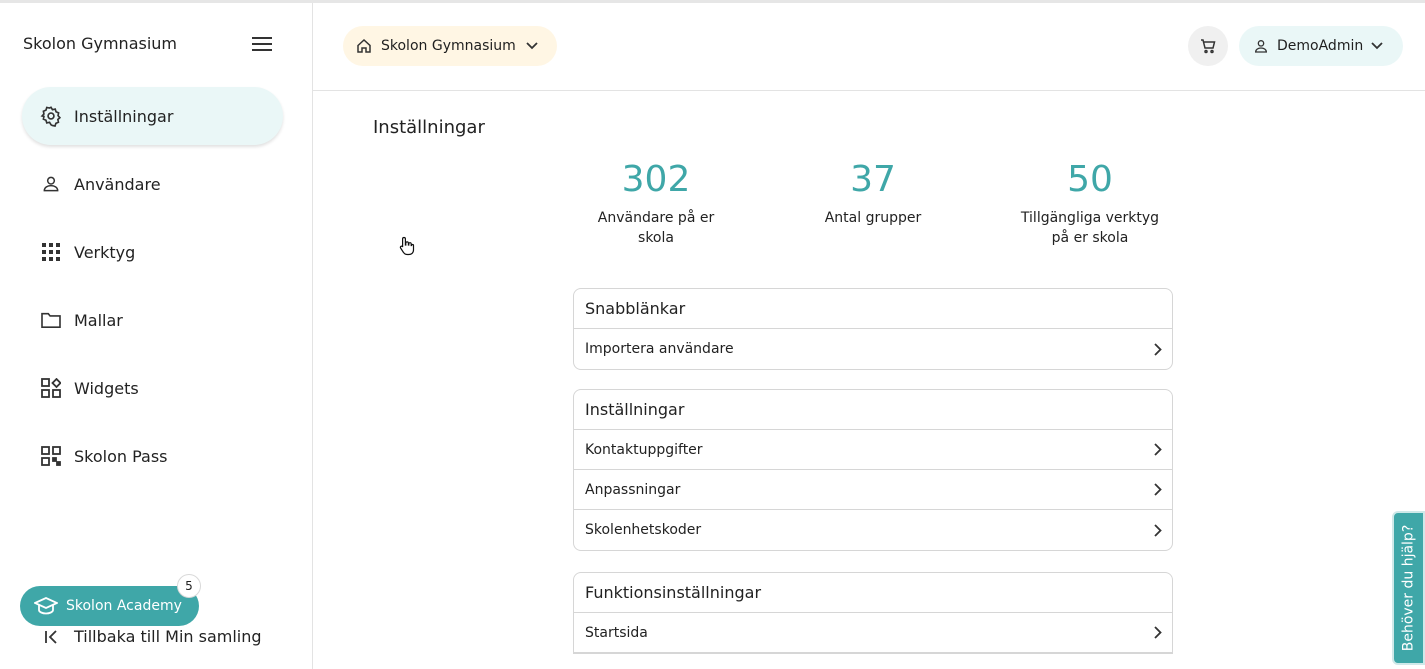 This screenshot has width=1425, height=669. Describe the element at coordinates (873, 179) in the screenshot. I see `stat-value: 37` at that location.